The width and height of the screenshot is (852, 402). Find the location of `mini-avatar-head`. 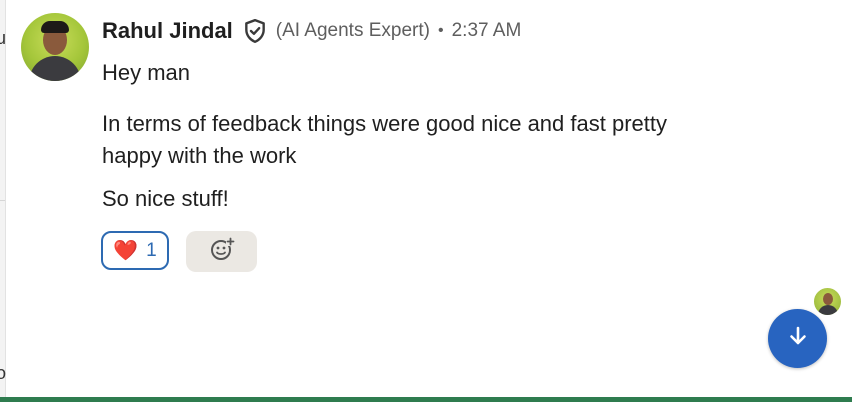

mini-avatar-head is located at coordinates (828, 299).